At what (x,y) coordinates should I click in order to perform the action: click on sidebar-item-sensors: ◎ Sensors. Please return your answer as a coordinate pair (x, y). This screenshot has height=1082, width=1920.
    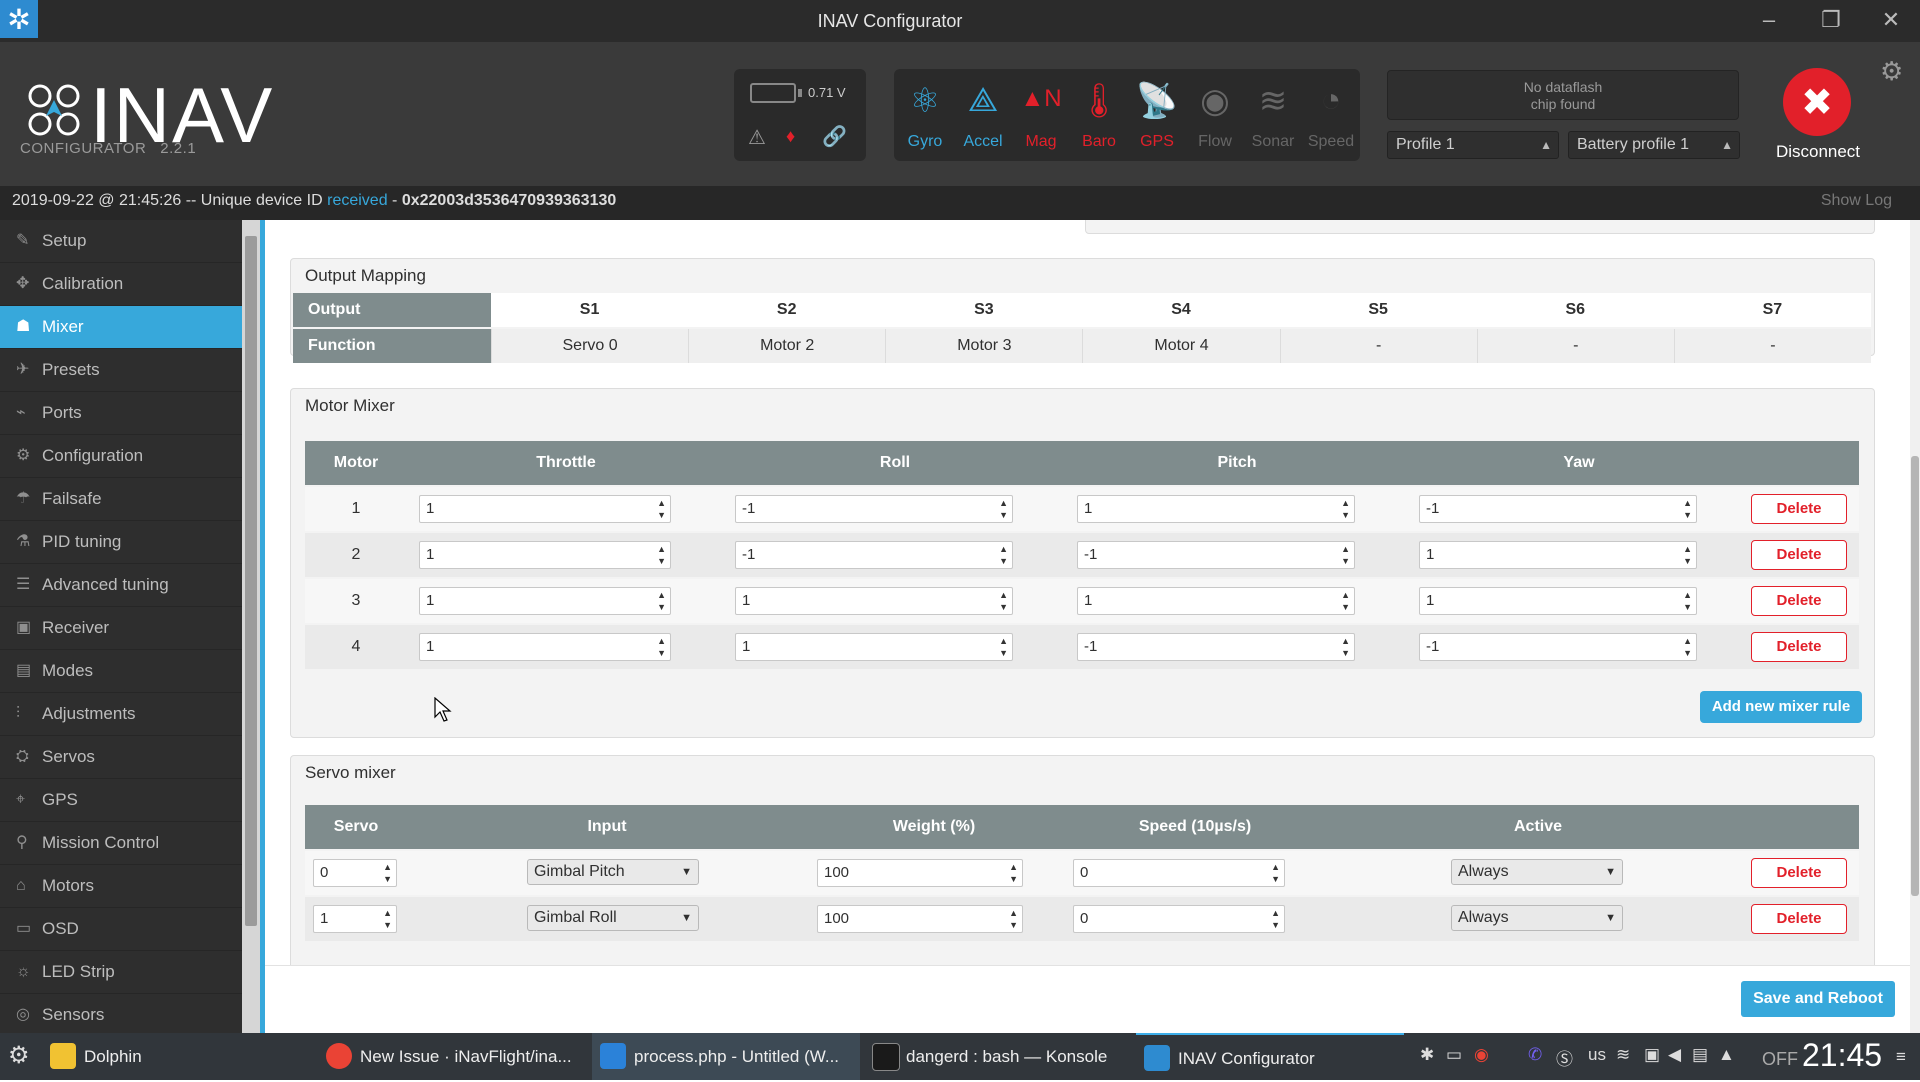
    Looking at the image, I should click on (121, 1015).